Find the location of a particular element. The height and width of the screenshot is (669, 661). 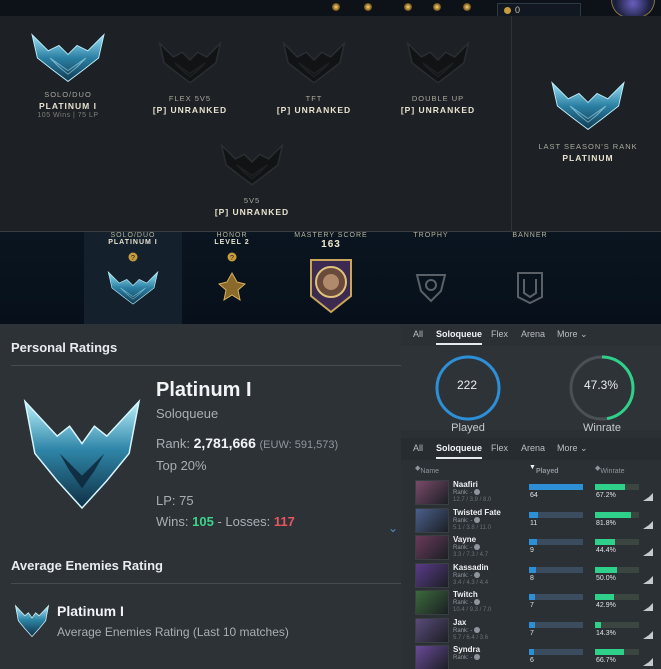

profile-mastery: MASTERY SCORE 163 is located at coordinates (331, 274).